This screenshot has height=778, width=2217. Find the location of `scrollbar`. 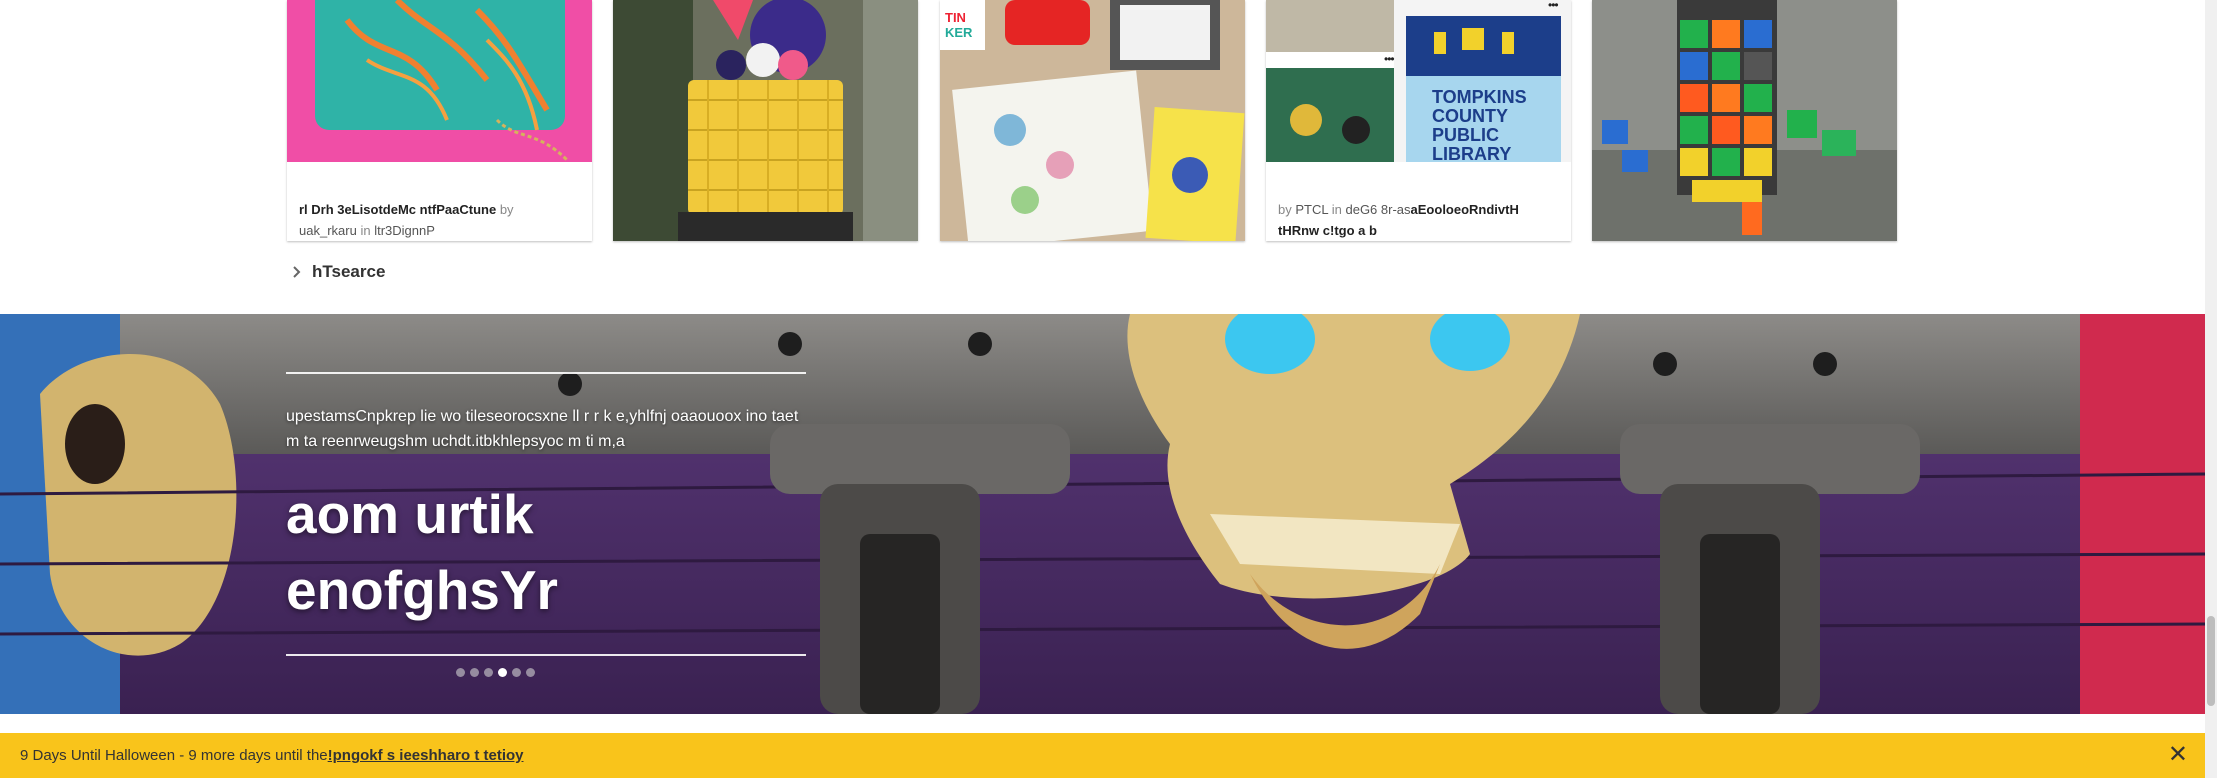

scrollbar is located at coordinates (2211, 389).